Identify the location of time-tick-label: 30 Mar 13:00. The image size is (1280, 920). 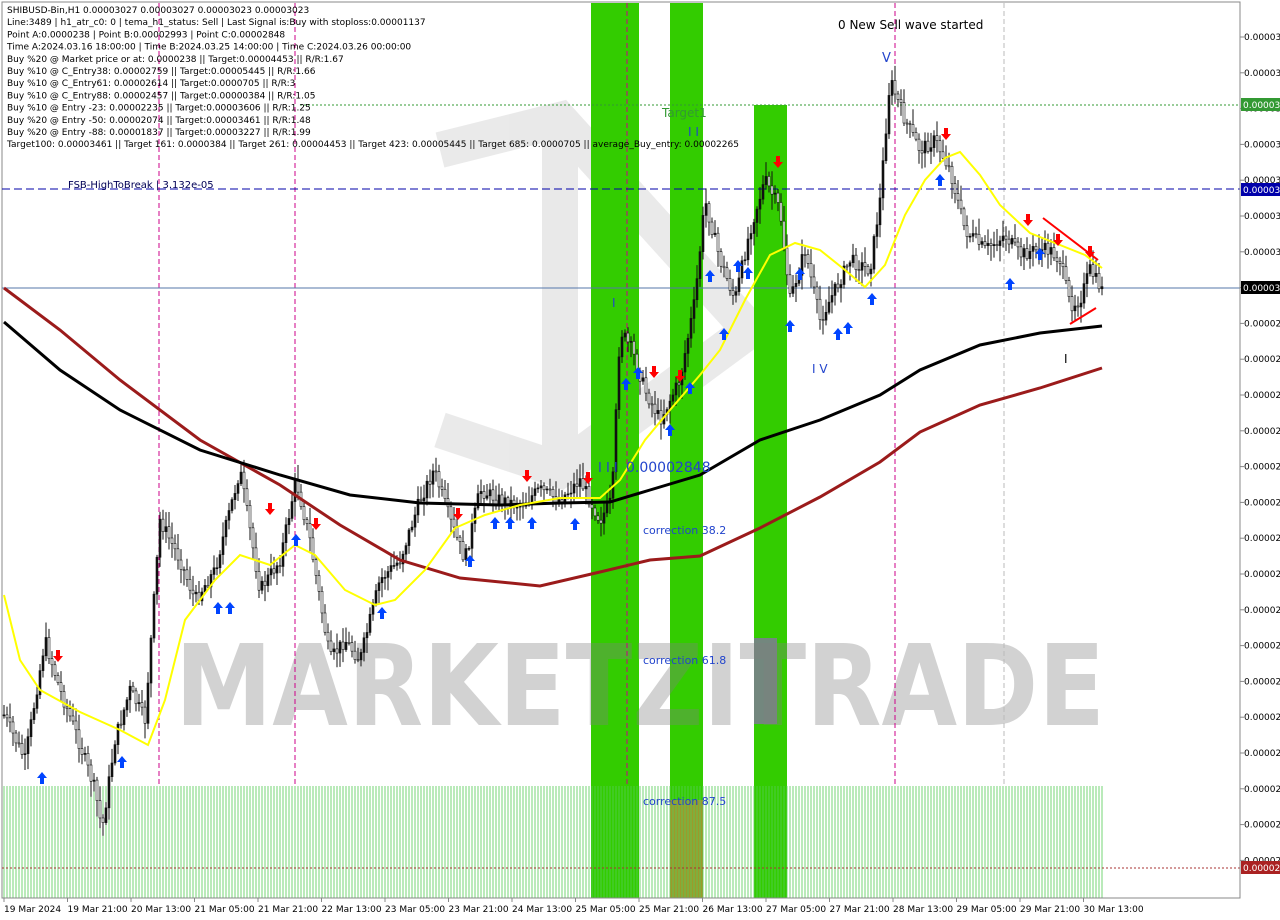
(1114, 910).